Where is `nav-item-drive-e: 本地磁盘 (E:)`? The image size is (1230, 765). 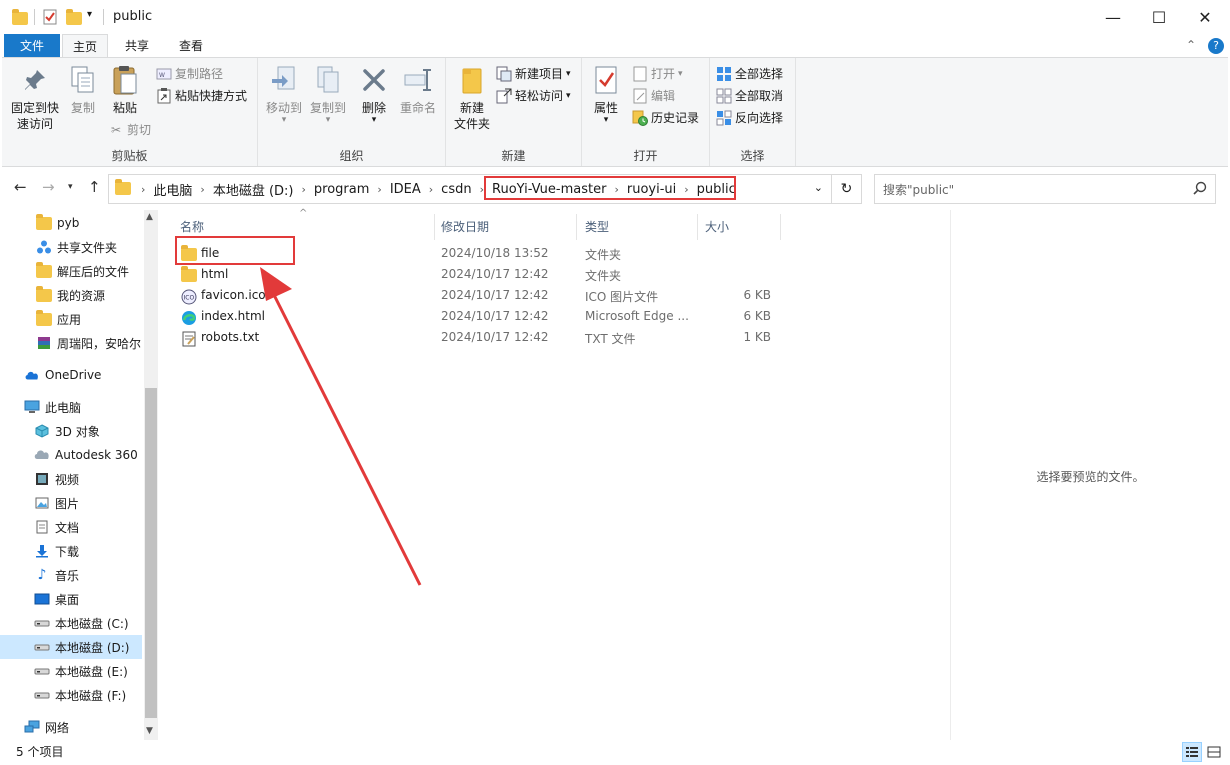
nav-item-drive-e: 本地磁盘 (E:) is located at coordinates (71, 671).